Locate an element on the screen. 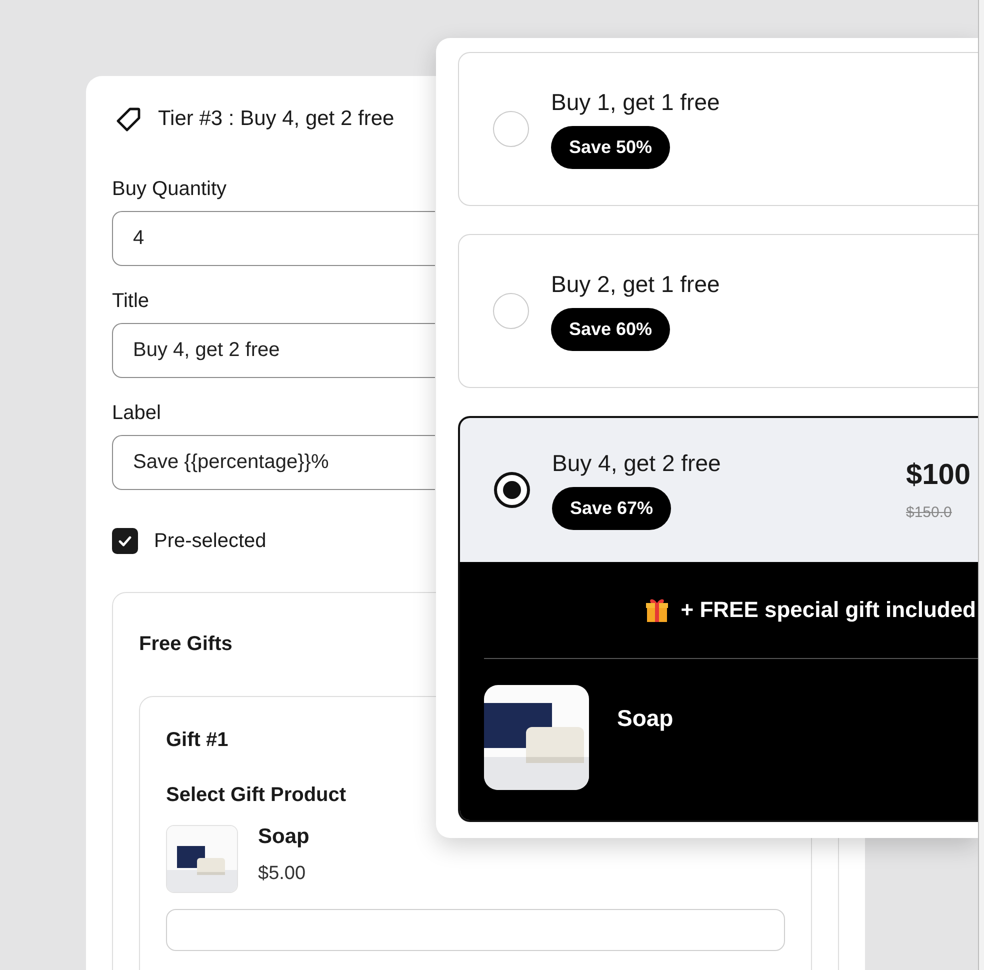 This screenshot has width=984, height=970. compare-price: $150.0 is located at coordinates (929, 512).